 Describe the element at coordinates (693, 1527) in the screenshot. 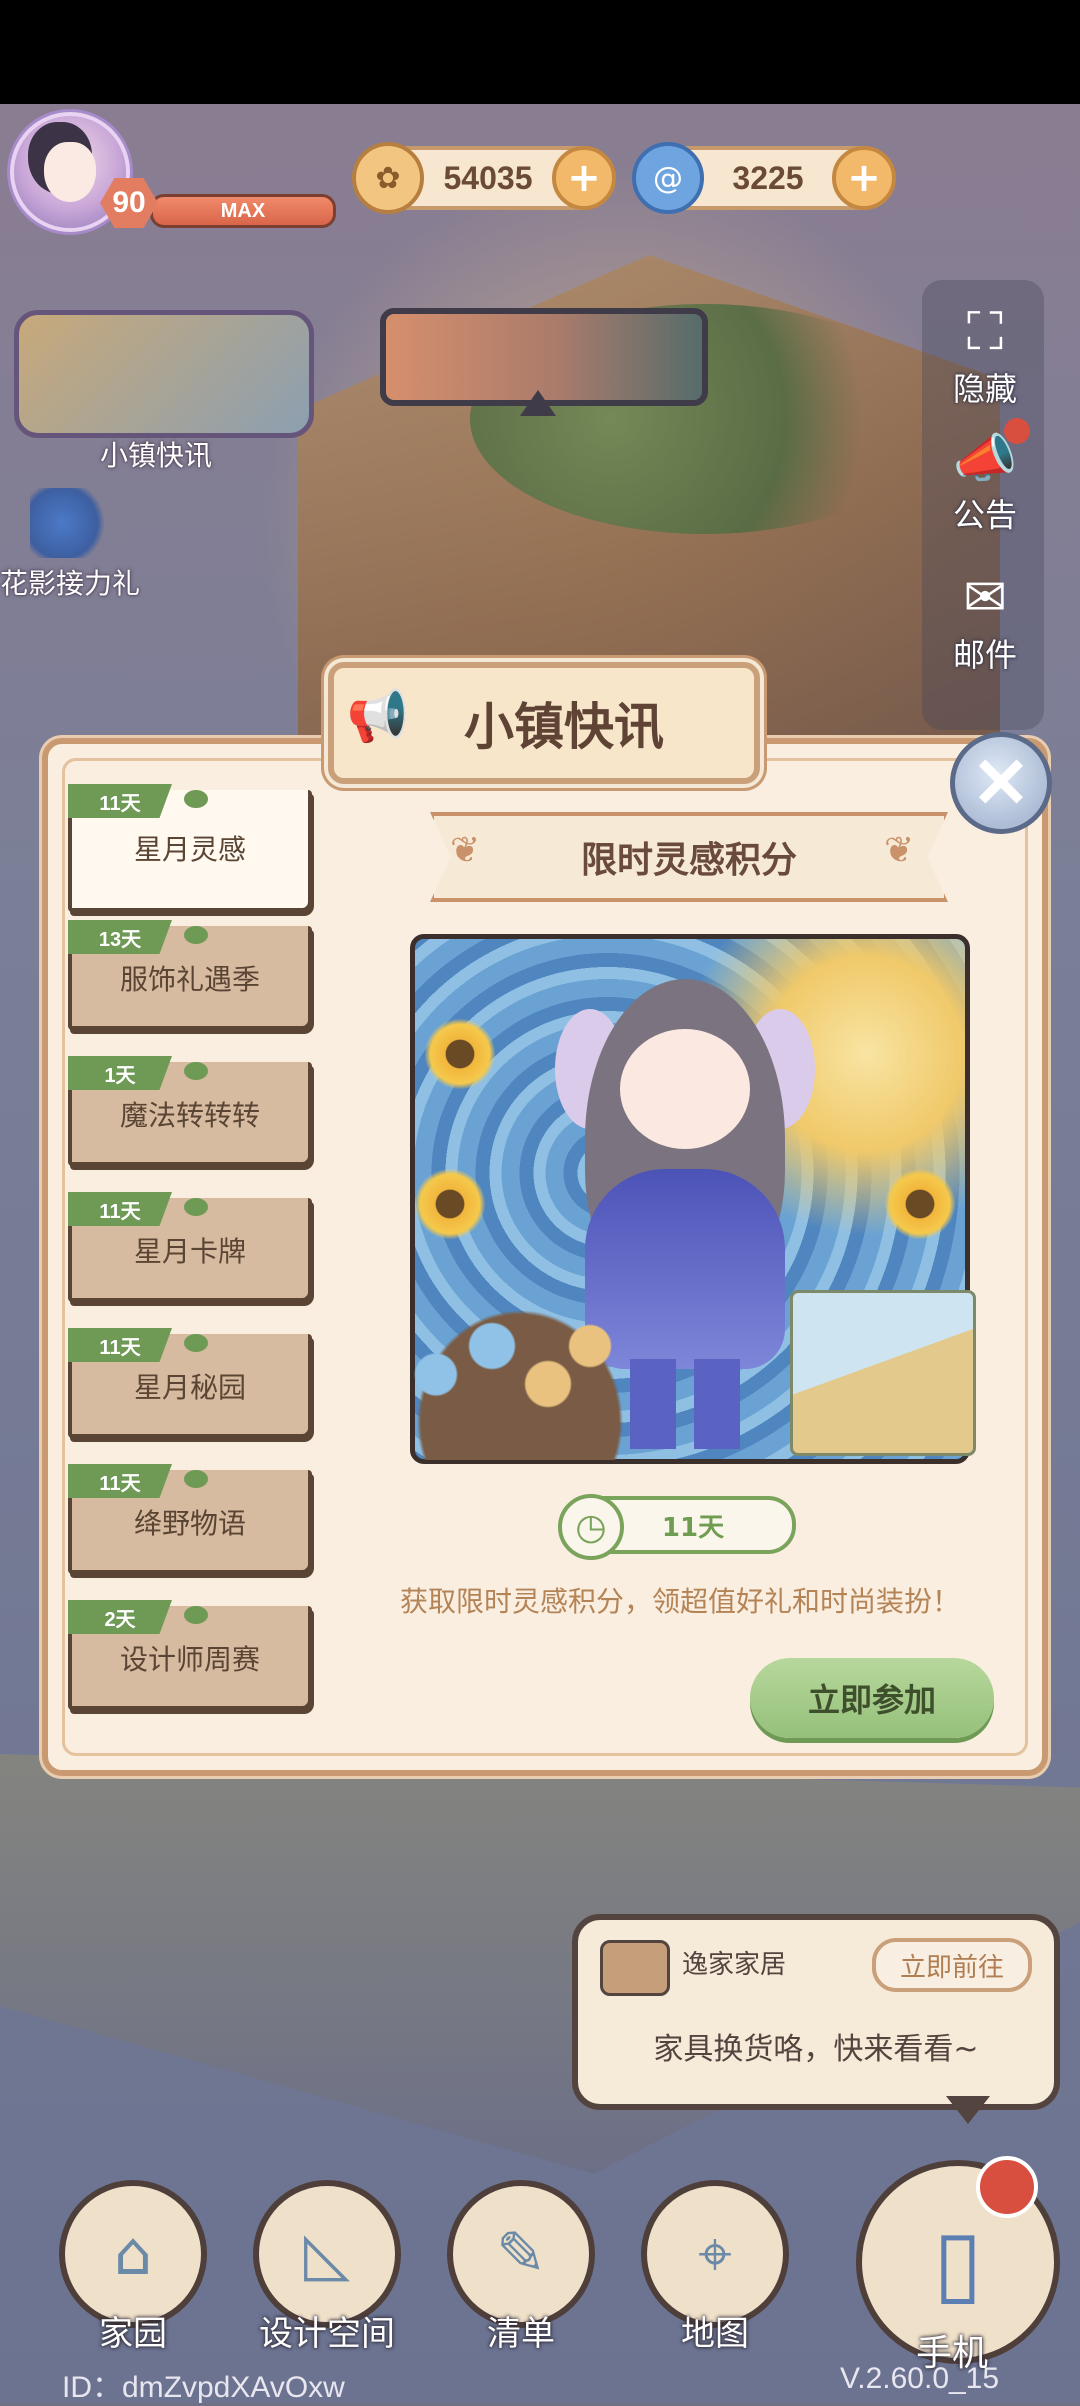

I see `remaining-time: 11天` at that location.